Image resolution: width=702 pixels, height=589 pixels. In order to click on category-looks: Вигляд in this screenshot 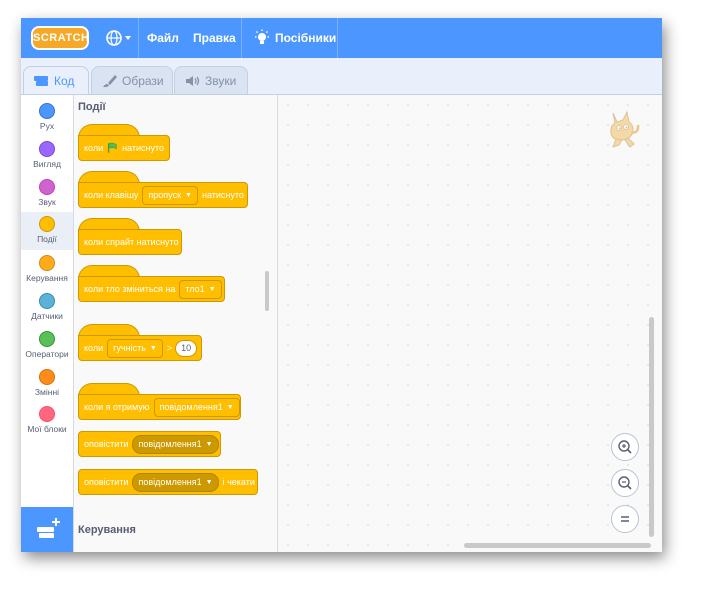, I will do `click(47, 156)`.